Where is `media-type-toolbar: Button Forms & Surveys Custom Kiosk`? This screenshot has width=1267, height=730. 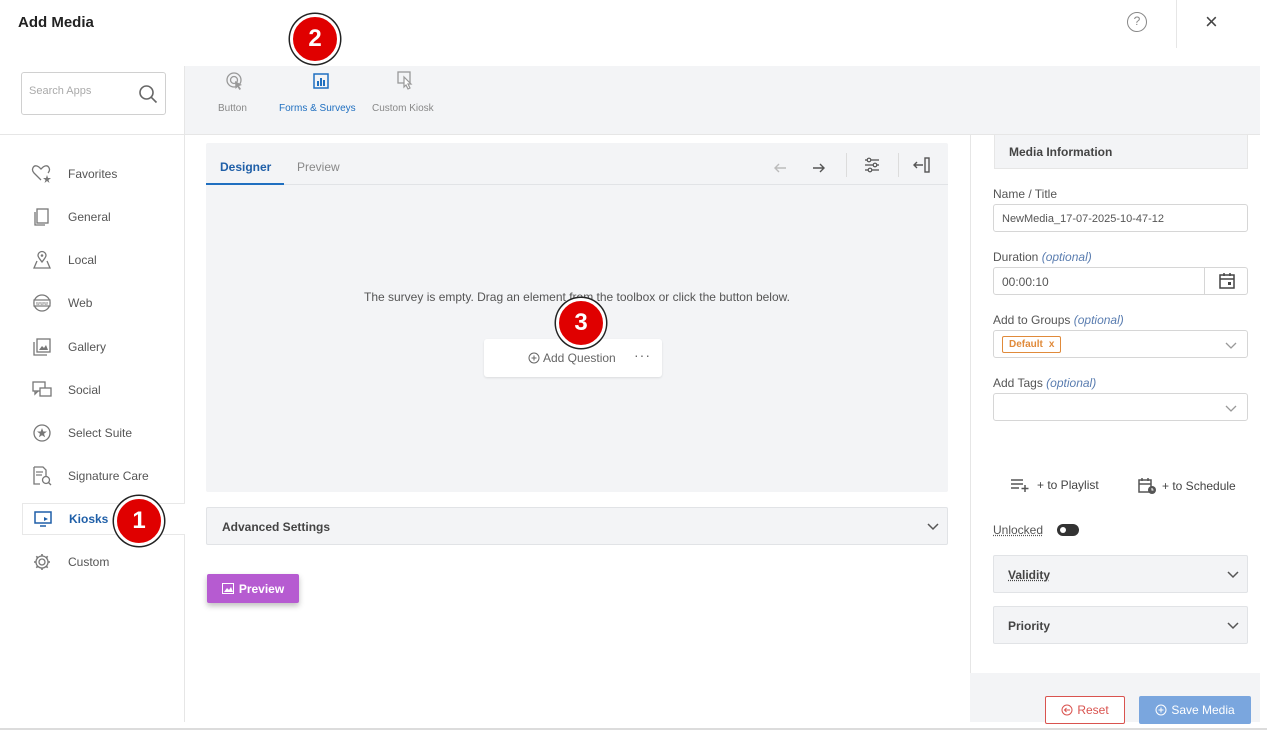
media-type-toolbar: Button Forms & Surveys Custom Kiosk is located at coordinates (722, 100).